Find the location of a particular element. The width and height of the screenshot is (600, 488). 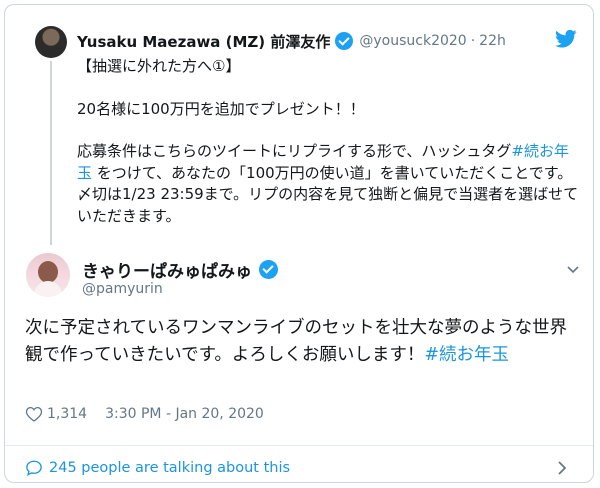

talking-about-text: 245 people are talking about this is located at coordinates (170, 468).